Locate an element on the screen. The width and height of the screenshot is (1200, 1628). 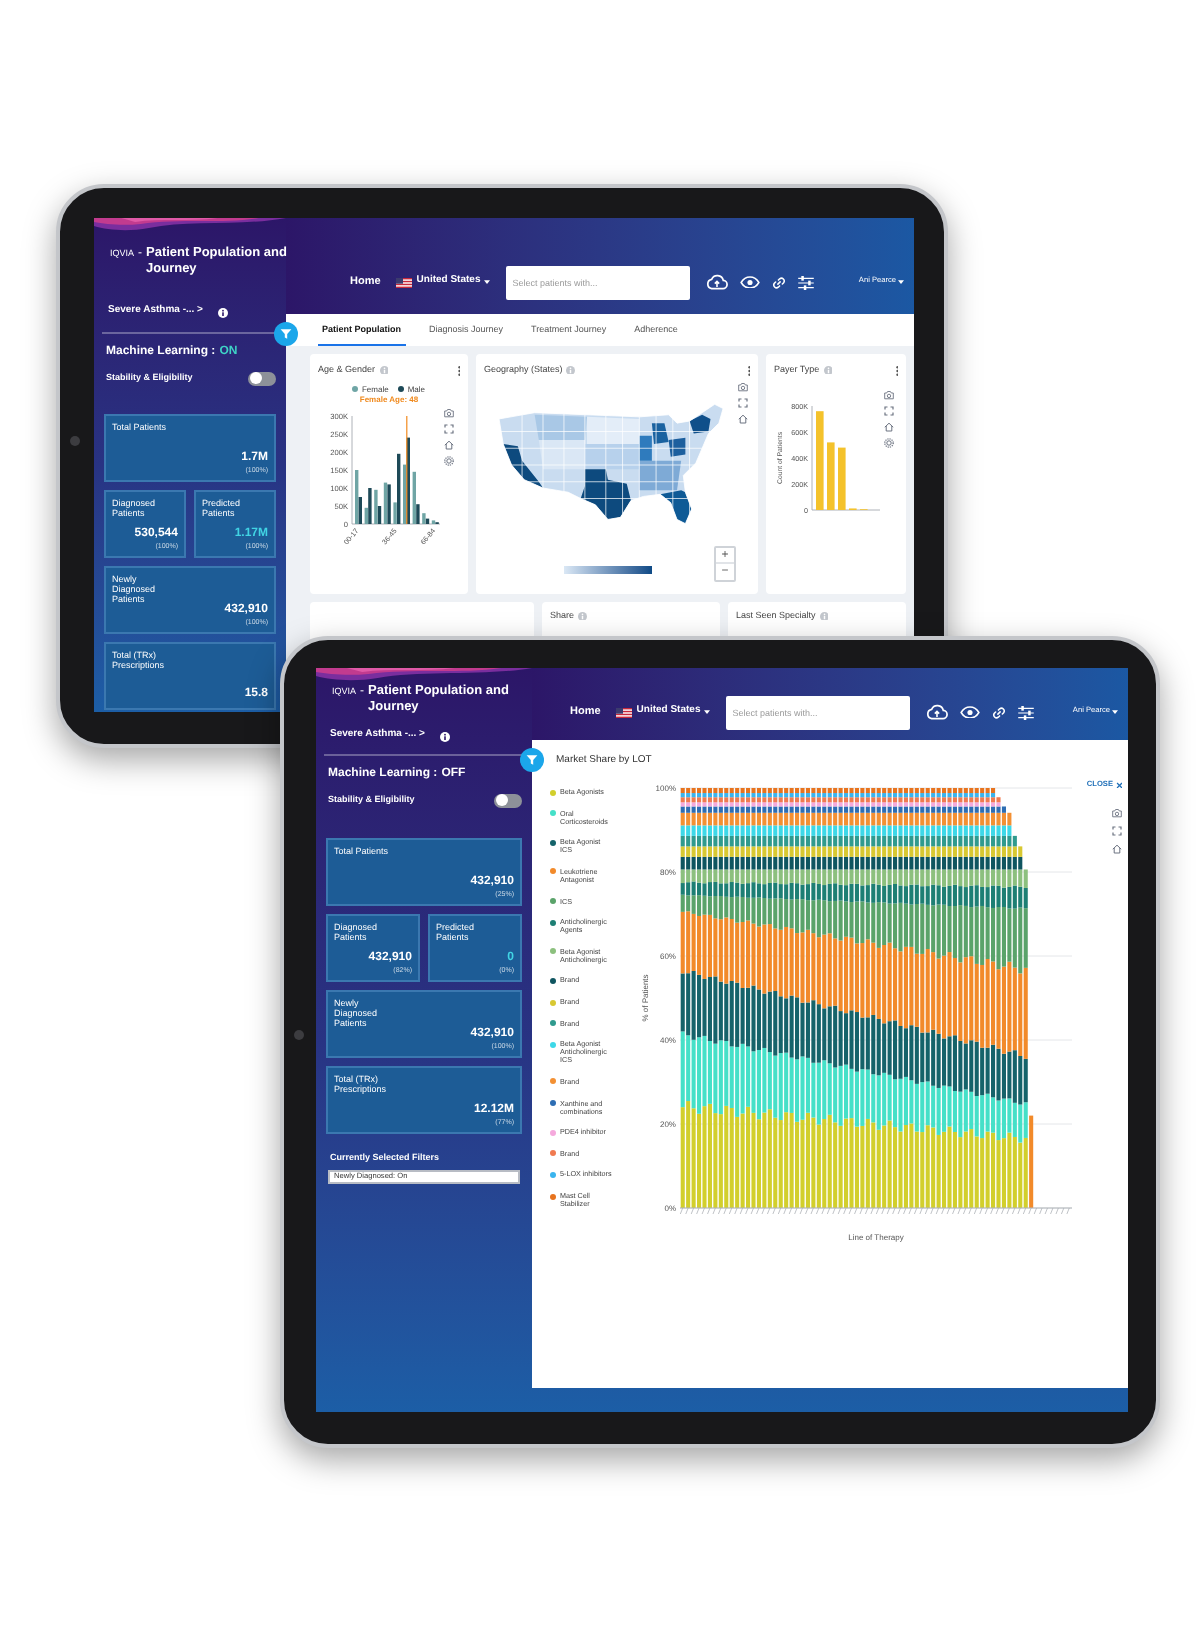
close-icon is located at coordinates (1118, 785).